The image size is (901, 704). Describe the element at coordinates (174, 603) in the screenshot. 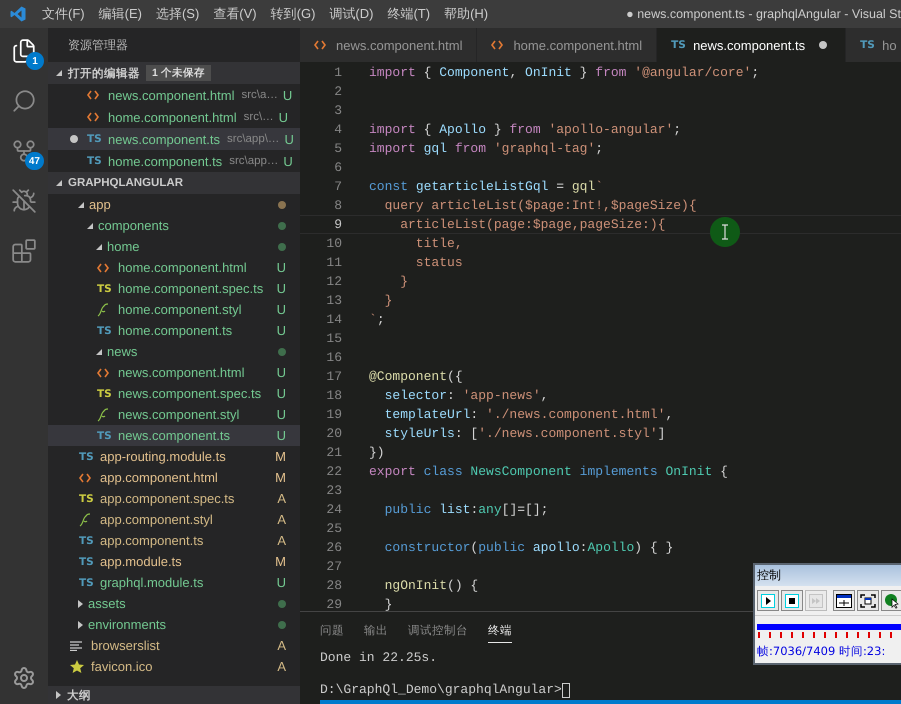

I see `folder-item: assets` at that location.